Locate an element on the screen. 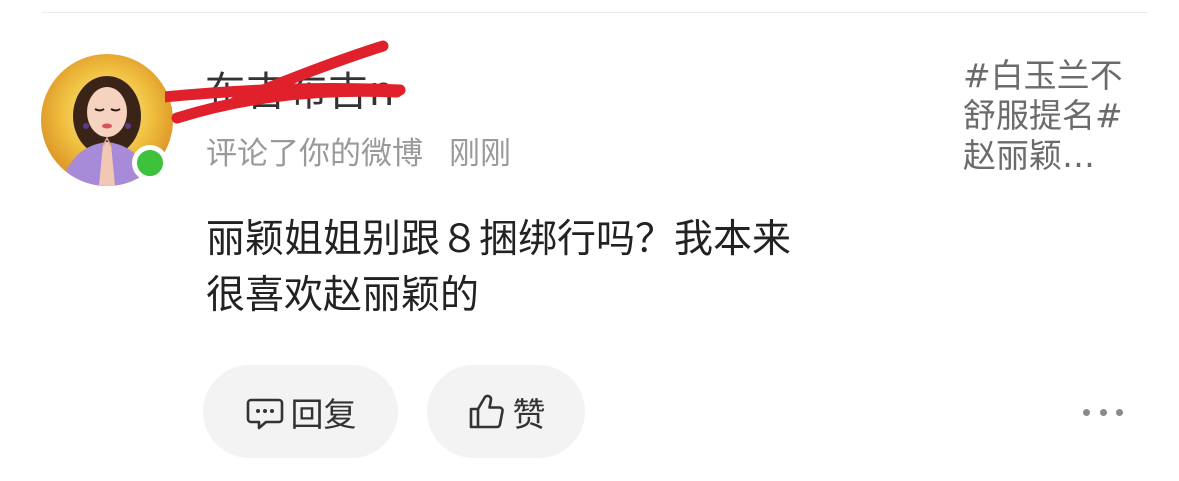  reply-button: 回复 is located at coordinates (300, 411).